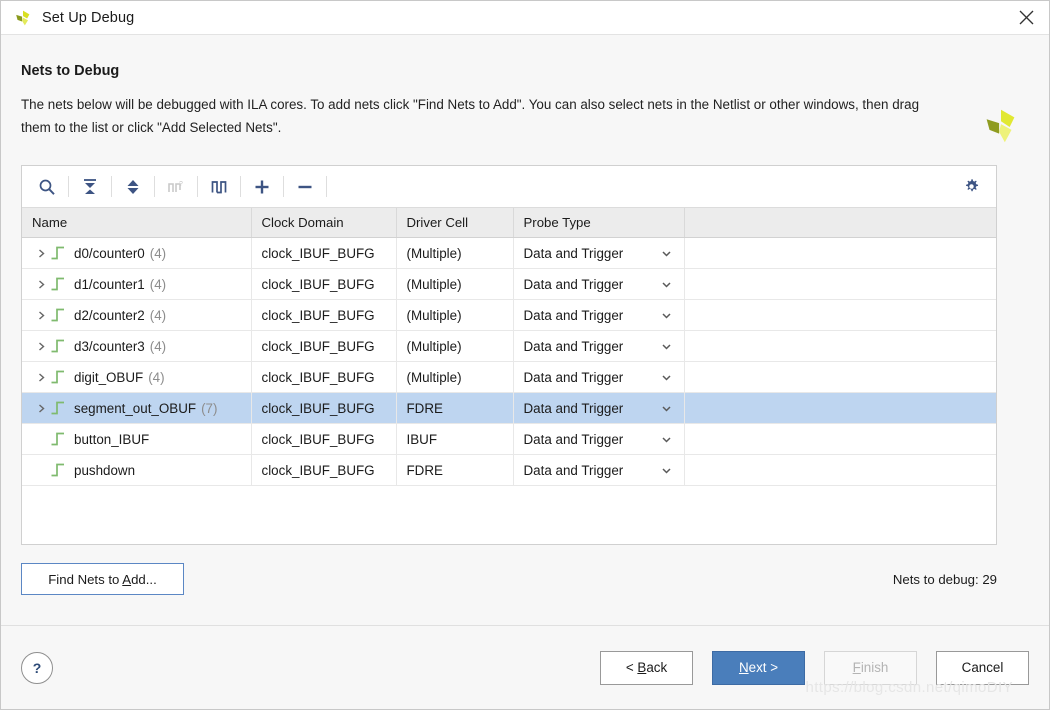  I want to click on cell-name: pushdown, so click(137, 470).